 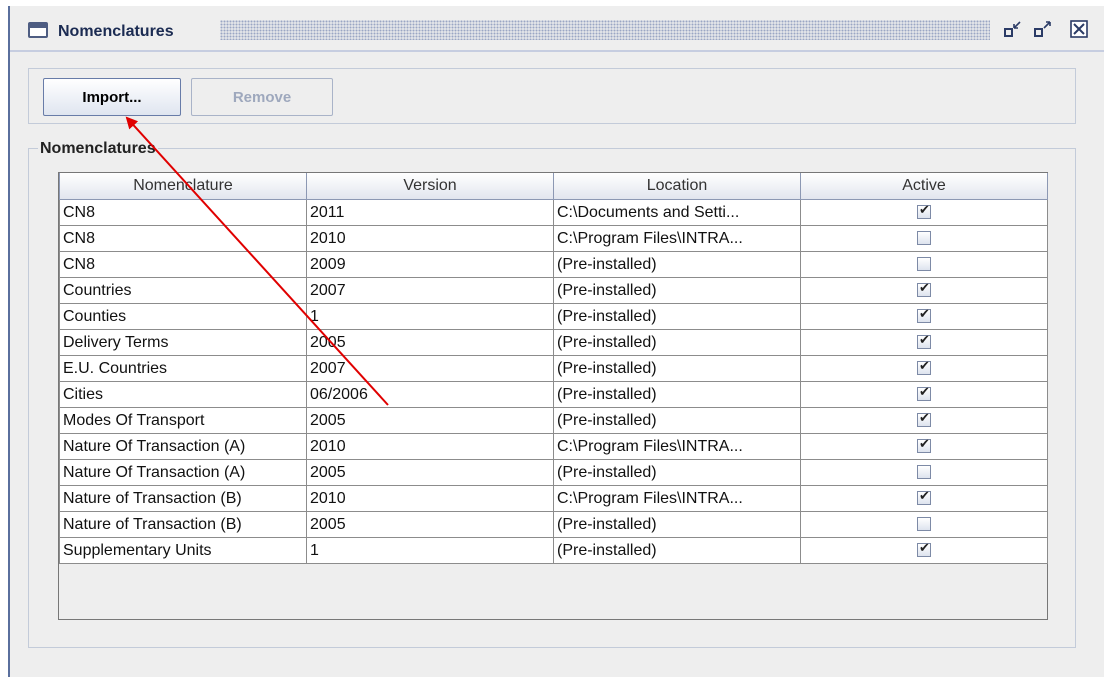 What do you see at coordinates (183, 420) in the screenshot?
I see `cell-nomenclature: Modes Of Transport` at bounding box center [183, 420].